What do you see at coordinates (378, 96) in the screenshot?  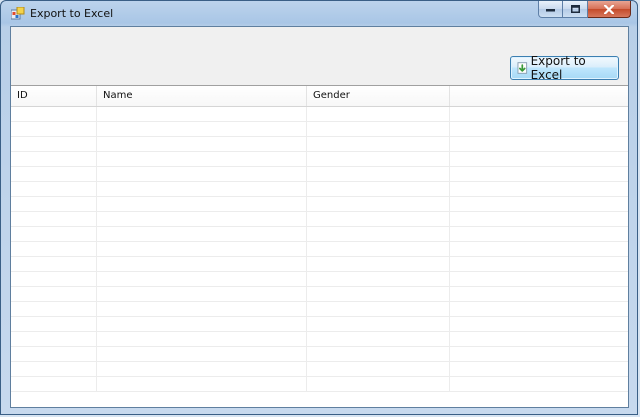 I see `column-header-gender: Gender` at bounding box center [378, 96].